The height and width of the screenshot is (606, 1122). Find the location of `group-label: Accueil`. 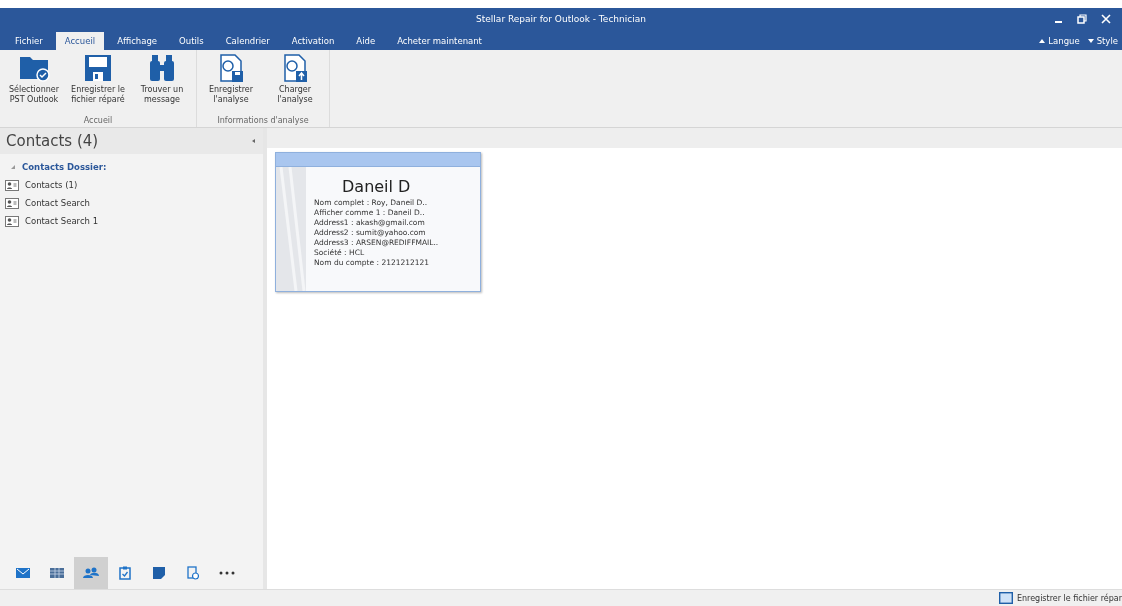

group-label: Accueil is located at coordinates (98, 120).